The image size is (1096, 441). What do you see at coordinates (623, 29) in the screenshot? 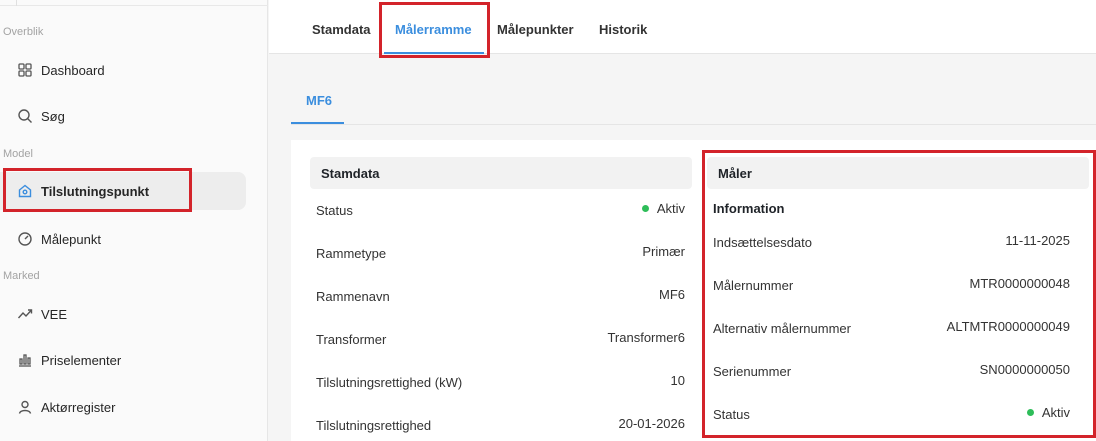
I see `tab-historik: Historik` at bounding box center [623, 29].